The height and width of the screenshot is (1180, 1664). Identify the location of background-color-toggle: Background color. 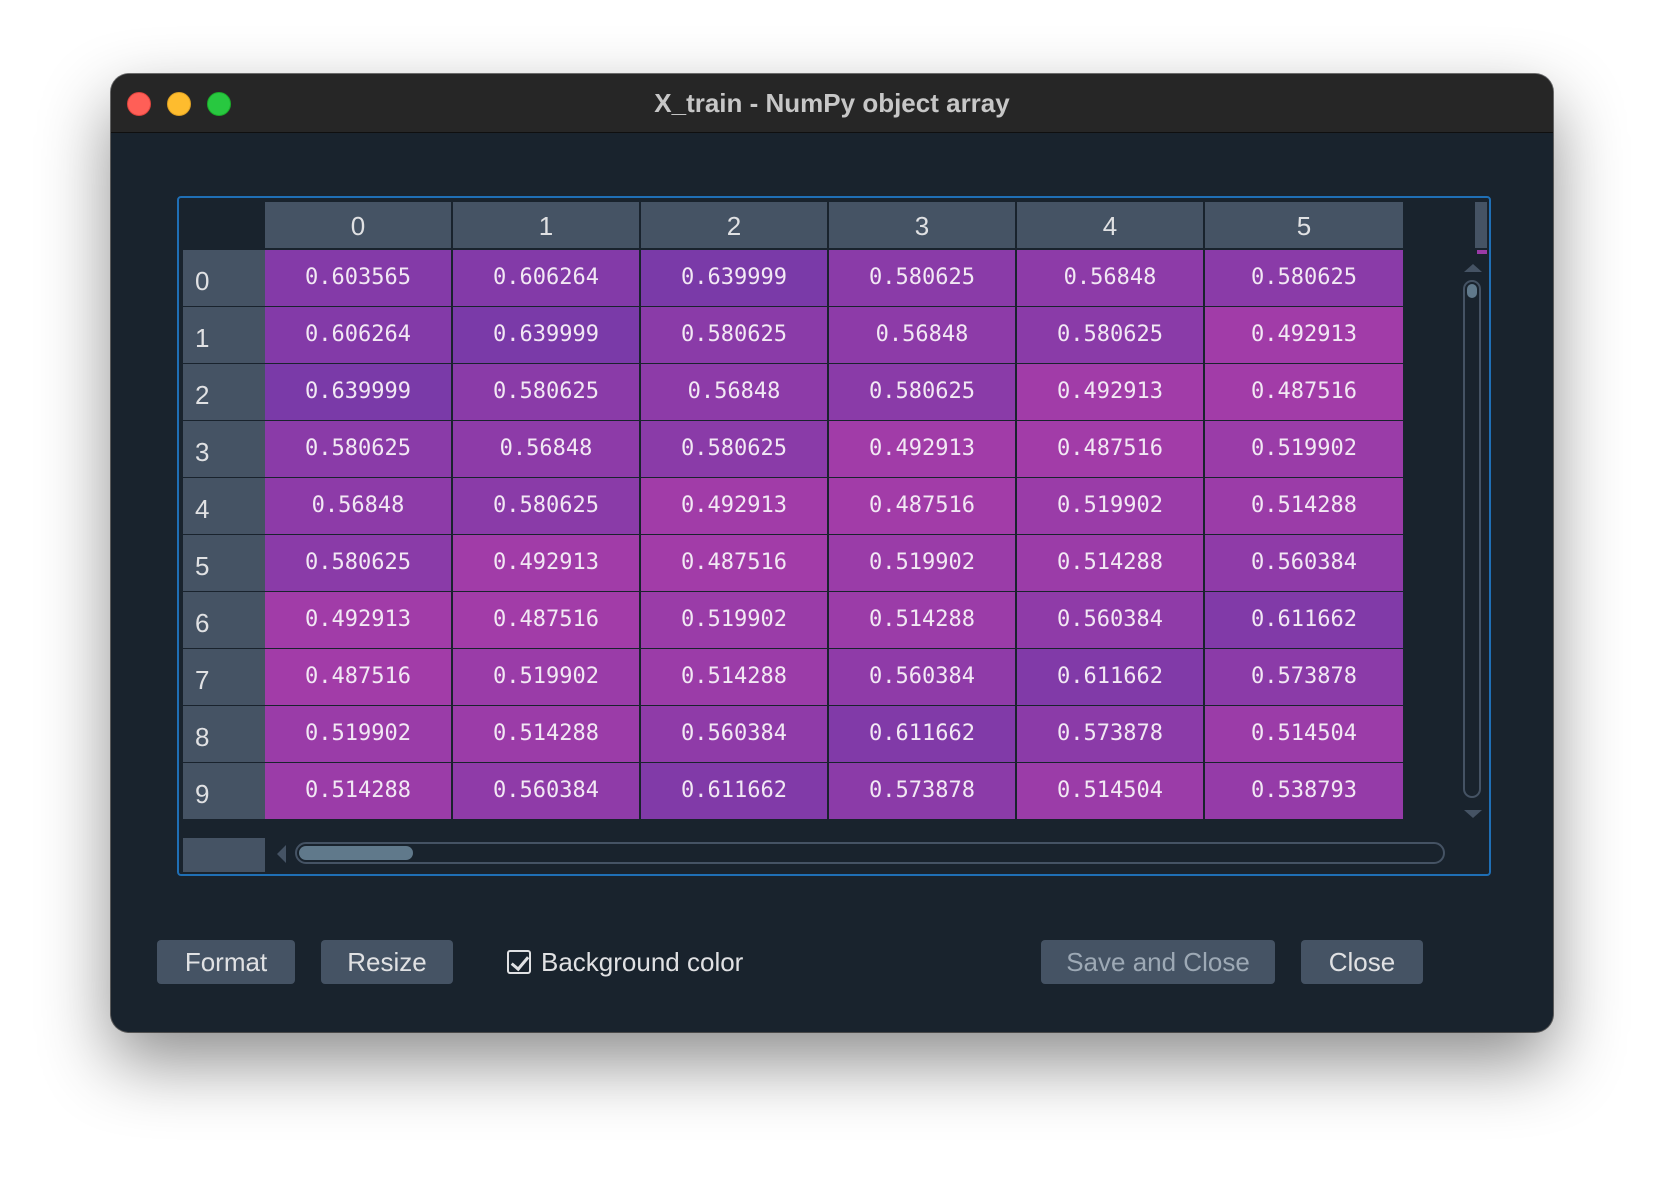
(625, 962).